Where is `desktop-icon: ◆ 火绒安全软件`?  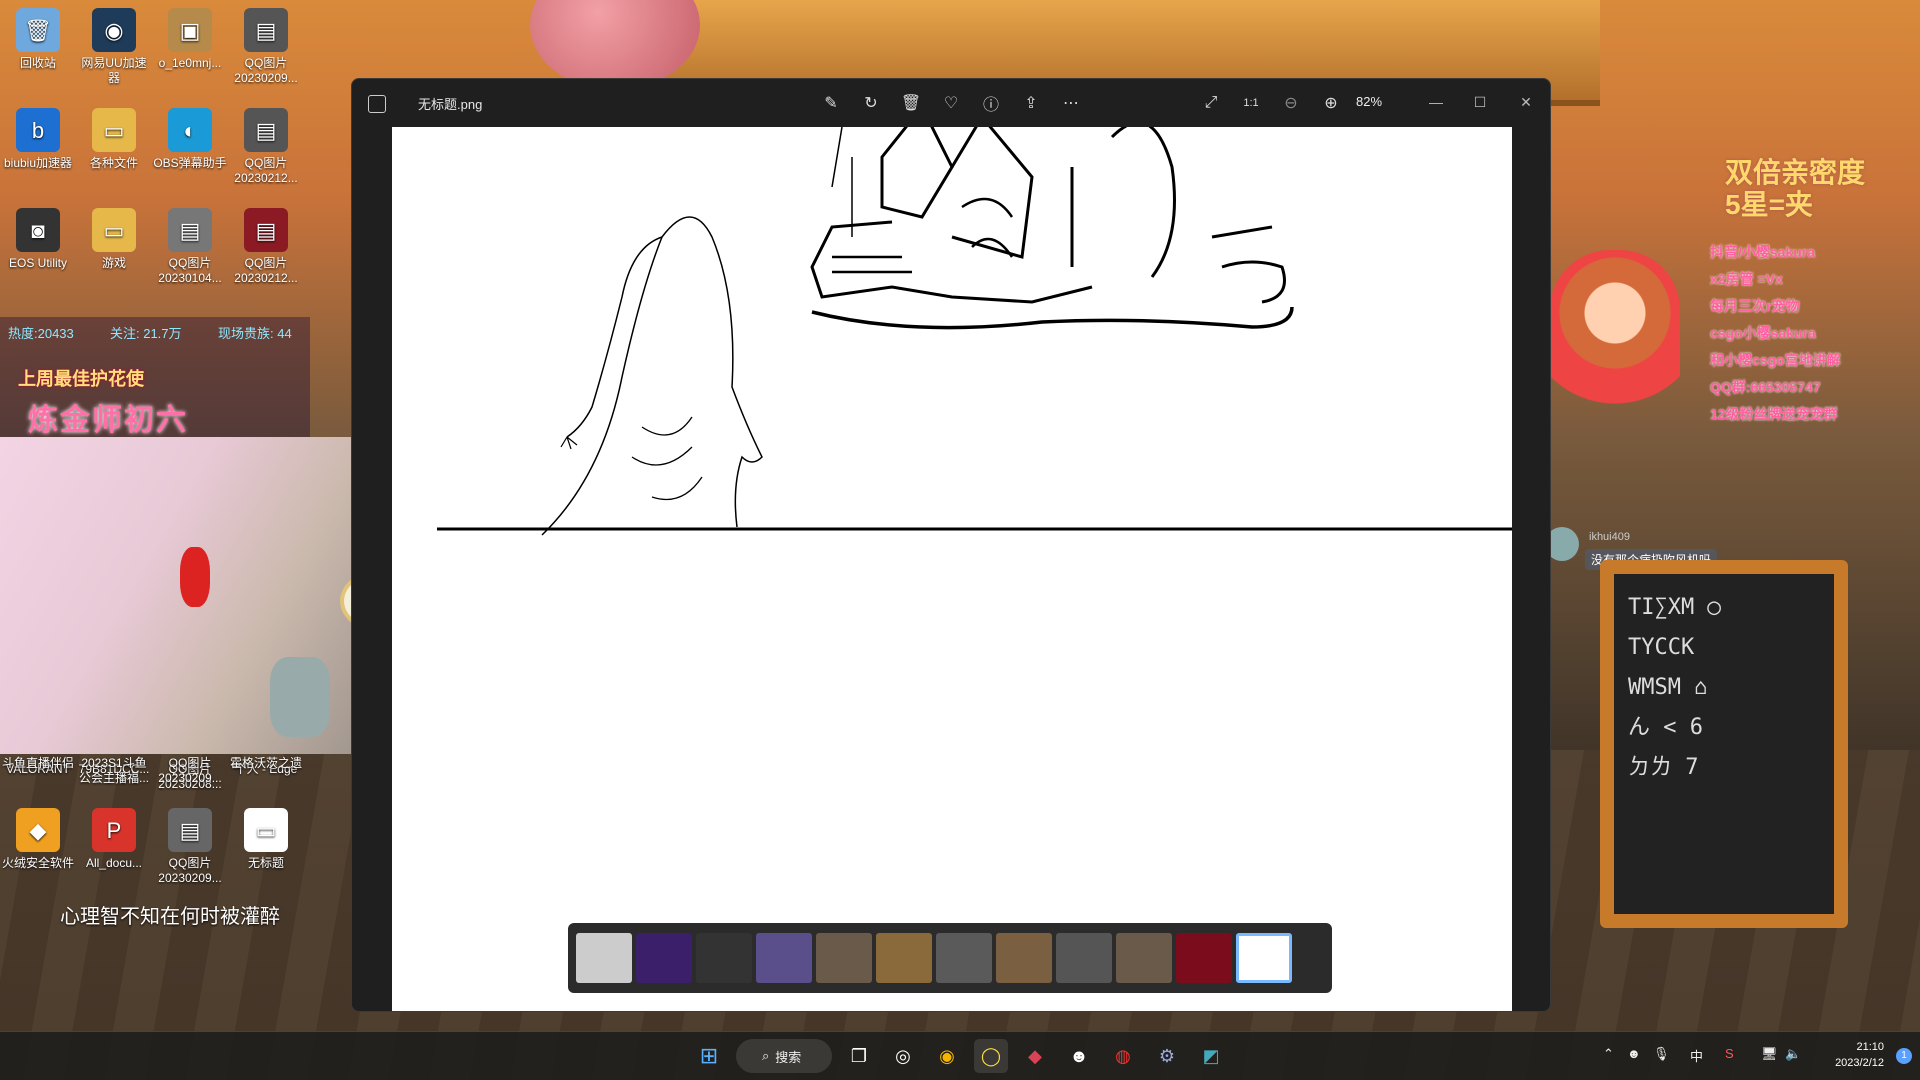
desktop-icon: ◆ 火绒安全软件 is located at coordinates (38, 836).